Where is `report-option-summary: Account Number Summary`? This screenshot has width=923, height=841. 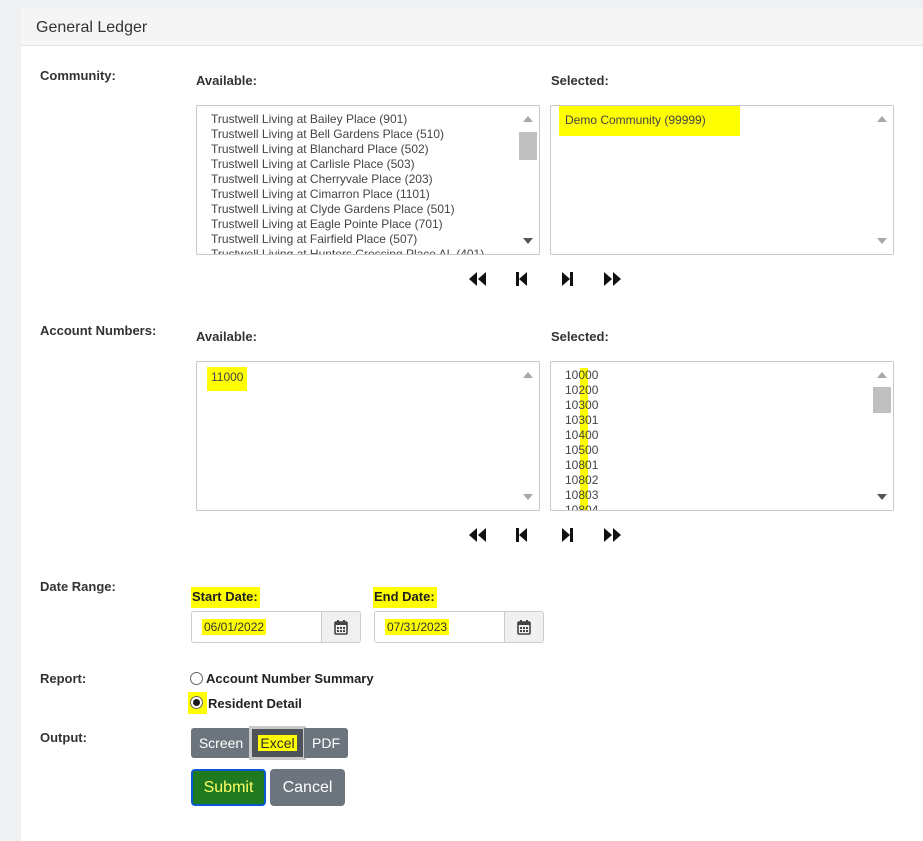
report-option-summary: Account Number Summary is located at coordinates (281, 678).